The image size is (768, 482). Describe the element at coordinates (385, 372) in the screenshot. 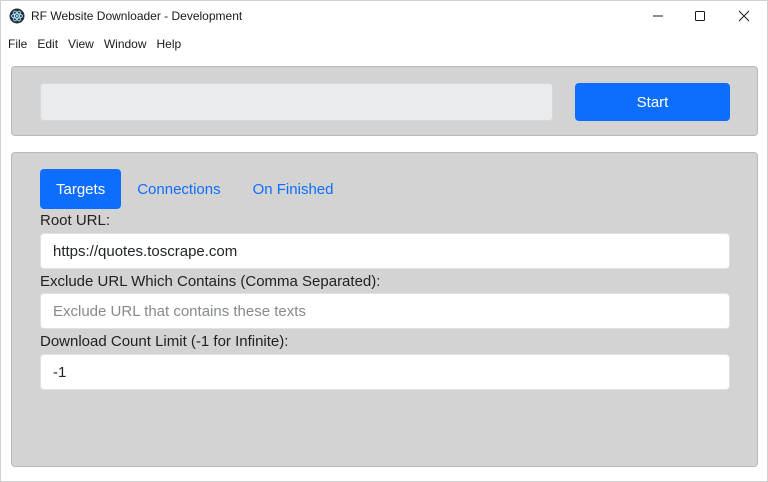

I see `download-limit-input` at that location.